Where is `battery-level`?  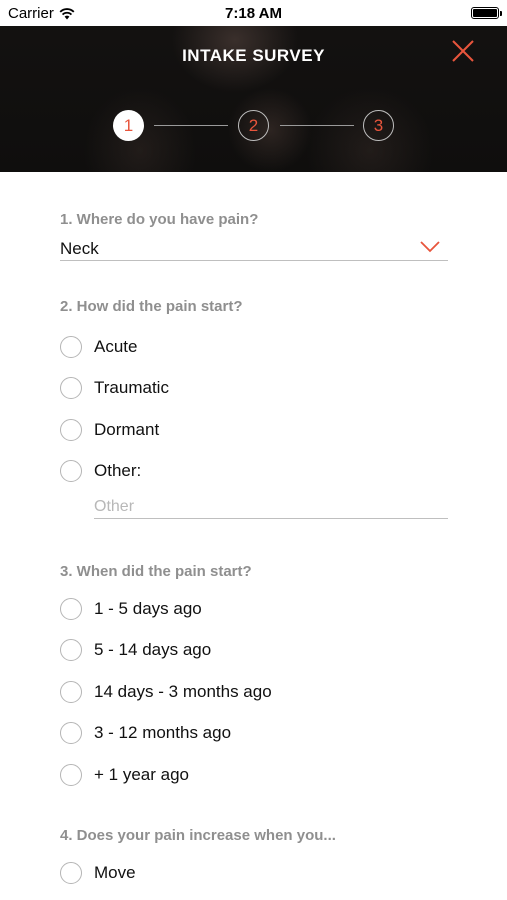 battery-level is located at coordinates (485, 13).